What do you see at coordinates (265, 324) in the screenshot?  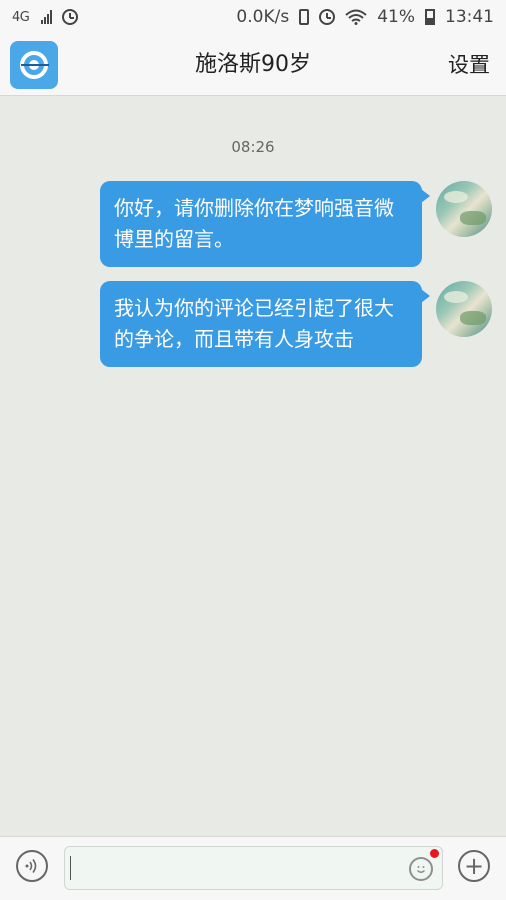 I see `message-bubble: 我认为你的评论已经引起了很大的争论，而且带有人身攻击` at bounding box center [265, 324].